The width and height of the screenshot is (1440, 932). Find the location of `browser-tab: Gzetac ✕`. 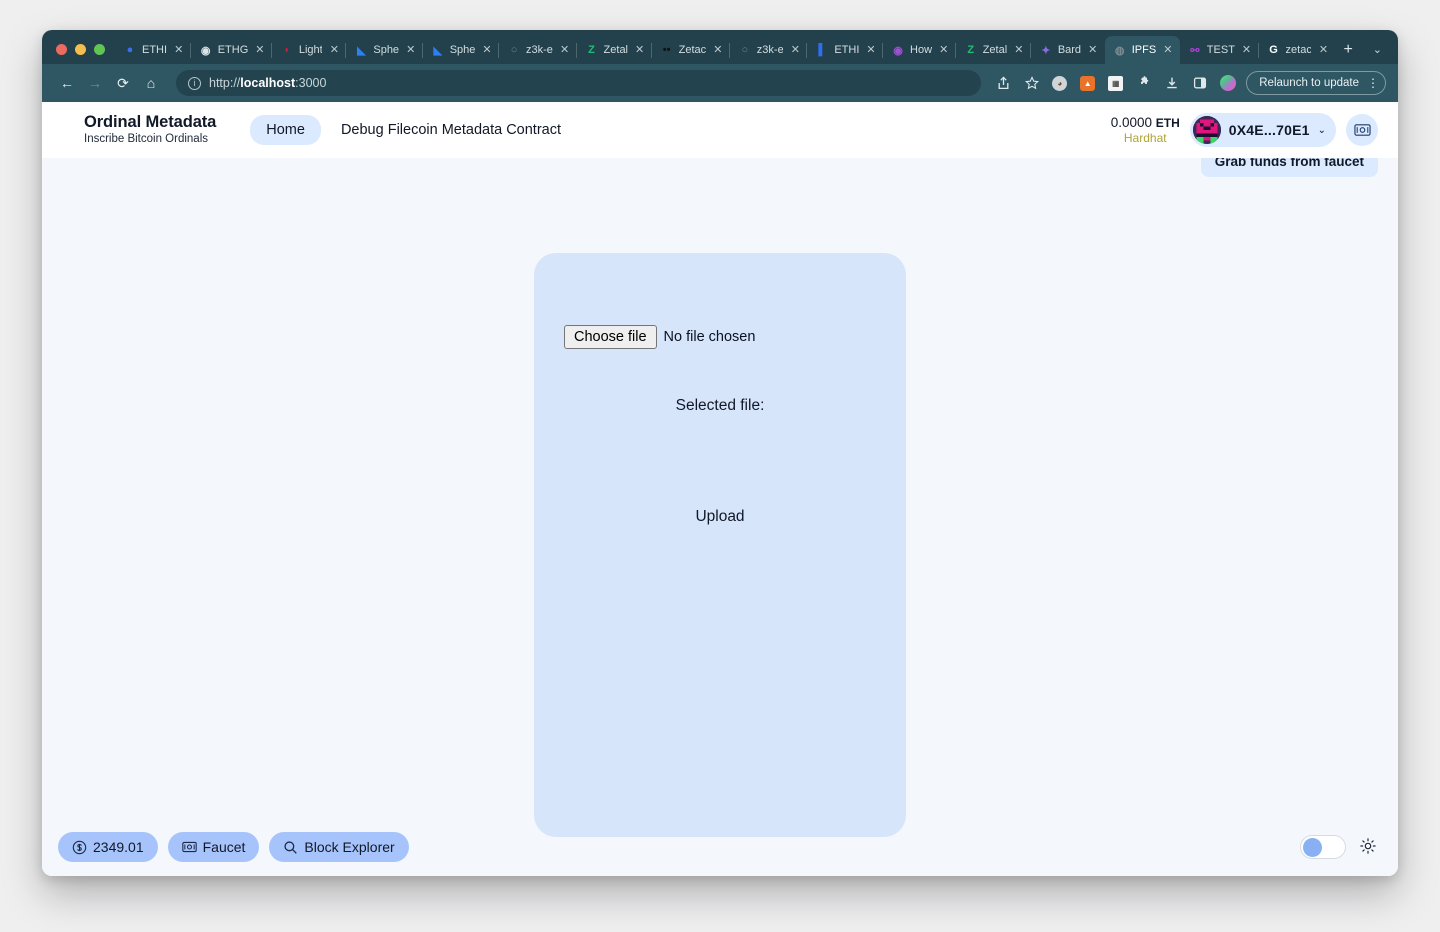

browser-tab: Gzetac ✕ is located at coordinates (1296, 50).